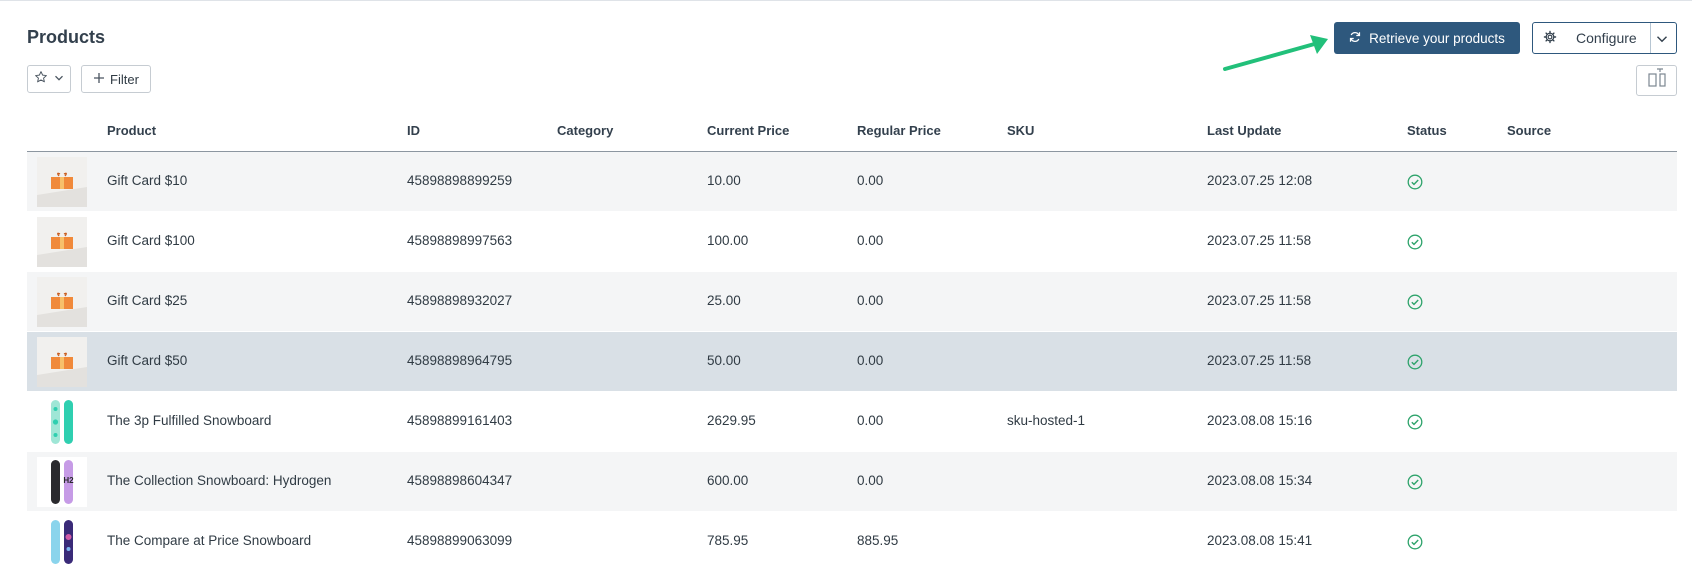 This screenshot has height=577, width=1692. Describe the element at coordinates (1260, 480) in the screenshot. I see `last-update: 2023.08.08 15:34` at that location.